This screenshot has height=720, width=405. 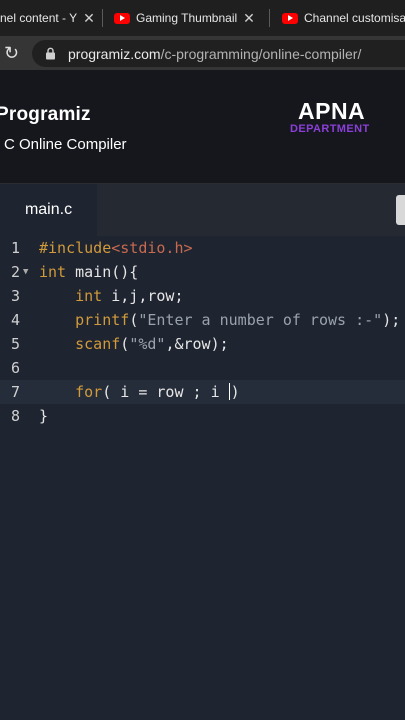 What do you see at coordinates (332, 111) in the screenshot?
I see `apna-logo-line1: APNA` at bounding box center [332, 111].